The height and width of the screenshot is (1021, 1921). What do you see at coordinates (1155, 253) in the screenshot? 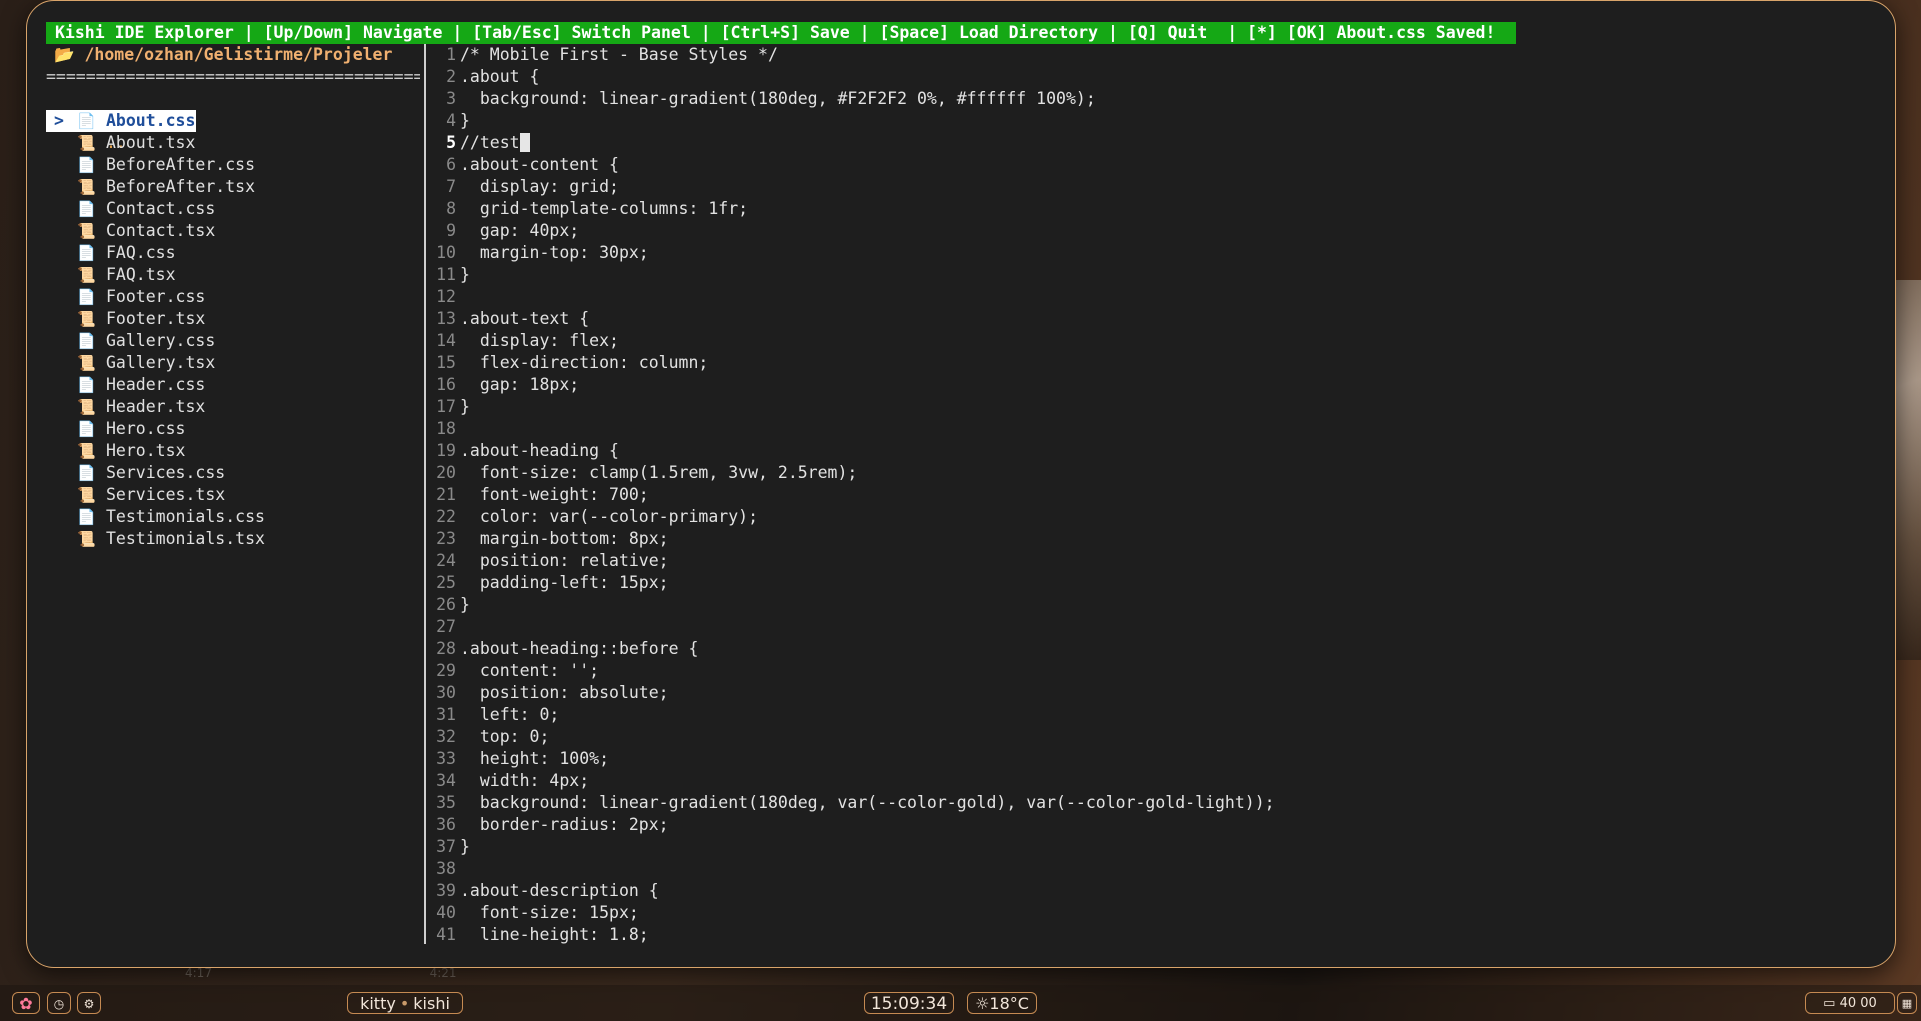
I see `code-line: 10 margin-top: 30px;` at bounding box center [1155, 253].